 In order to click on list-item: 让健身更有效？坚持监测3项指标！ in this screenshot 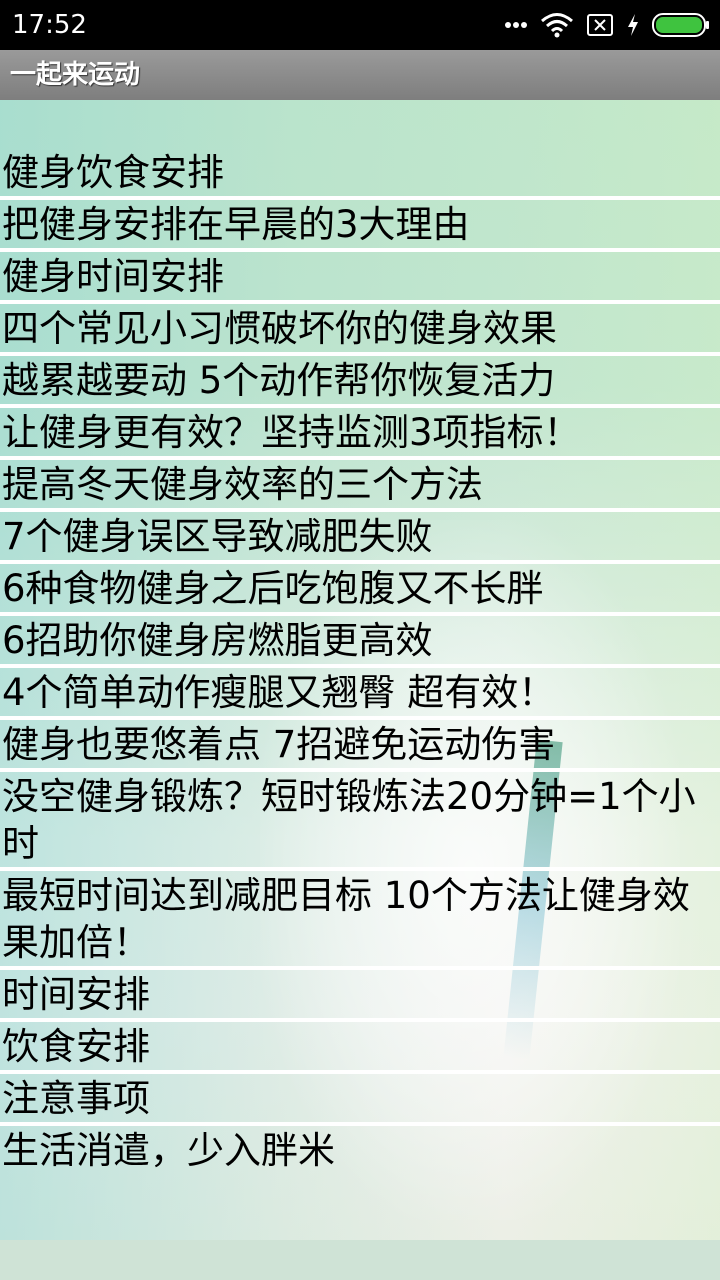, I will do `click(360, 434)`.